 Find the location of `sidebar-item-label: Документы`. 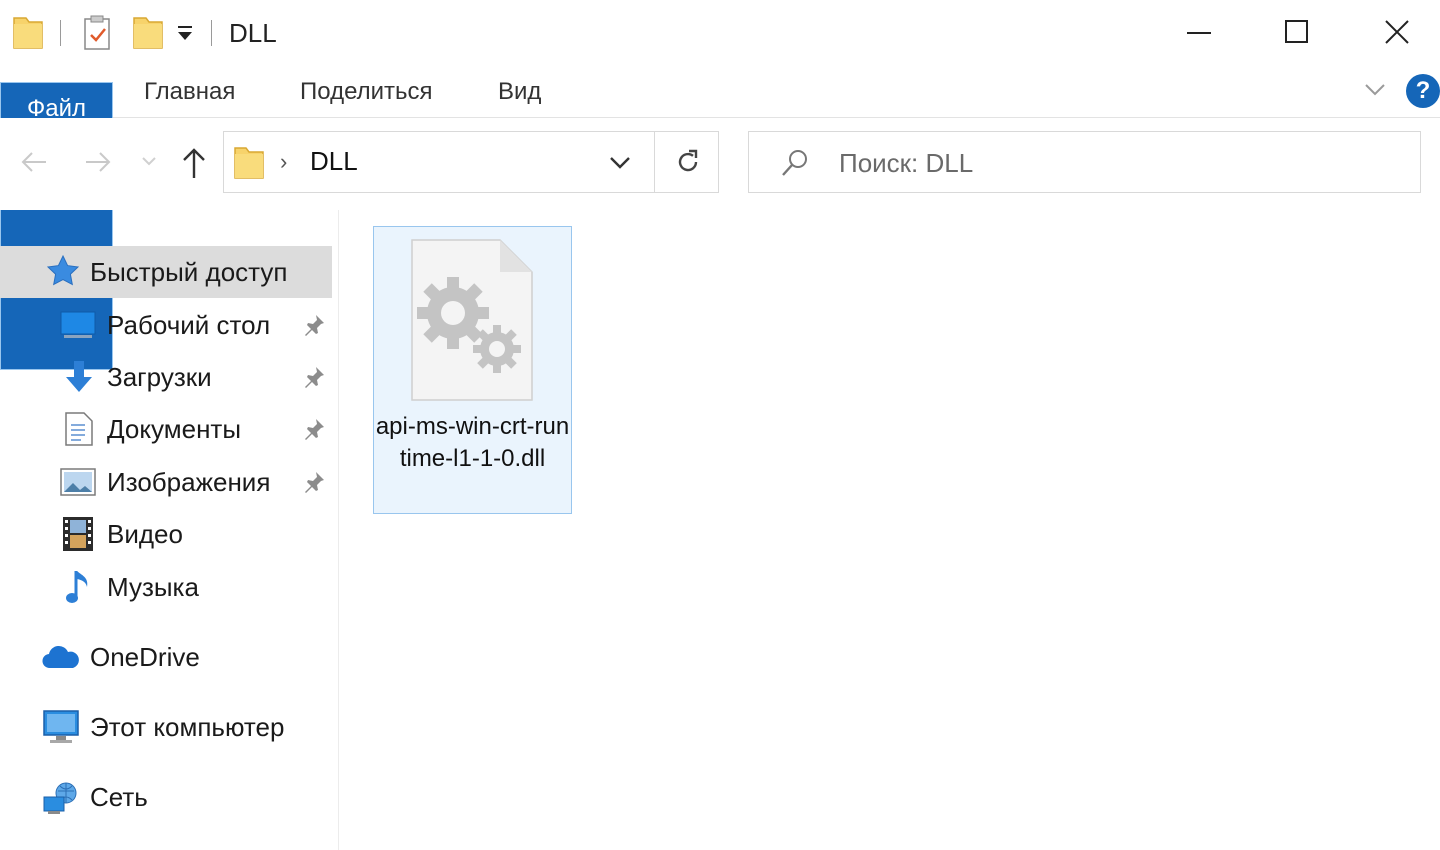

sidebar-item-label: Документы is located at coordinates (174, 429).